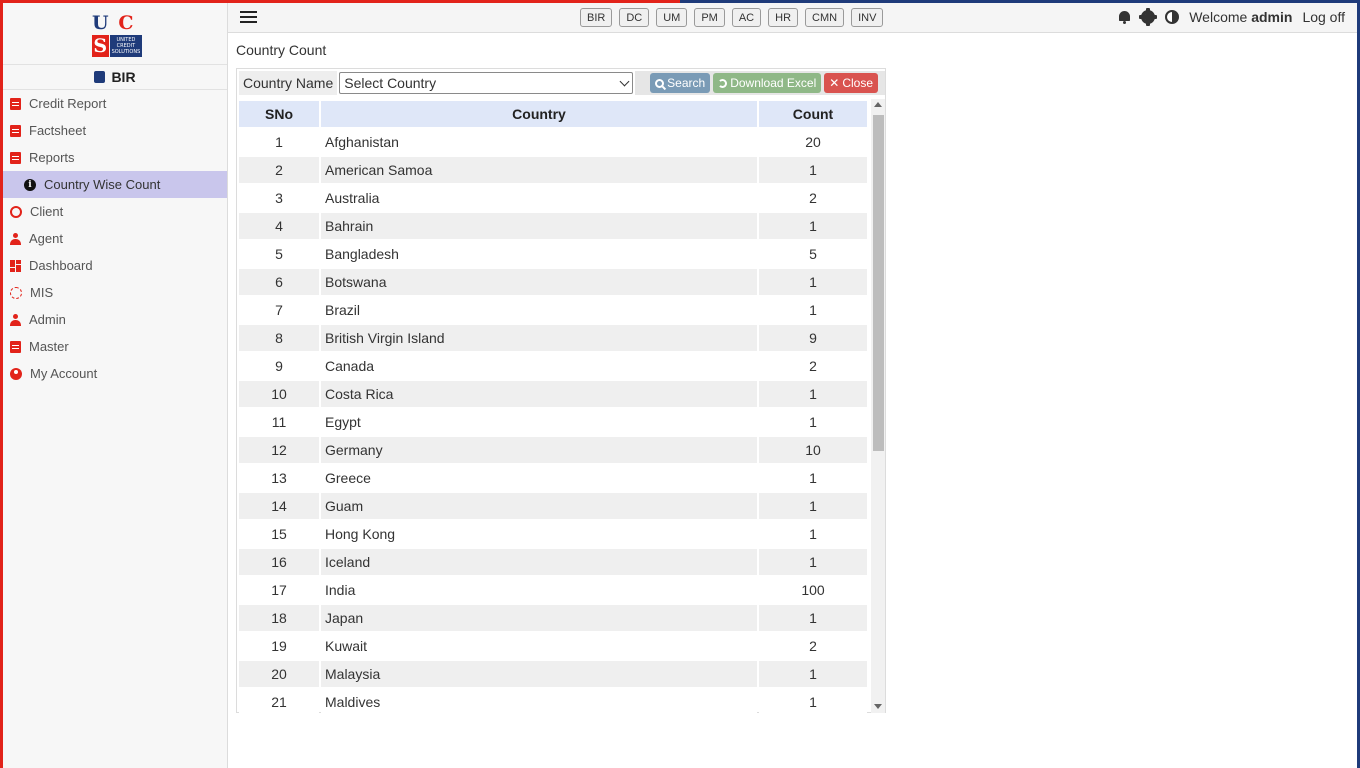 The width and height of the screenshot is (1360, 768). What do you see at coordinates (878, 706) in the screenshot?
I see `scroll-down-arrow-icon` at bounding box center [878, 706].